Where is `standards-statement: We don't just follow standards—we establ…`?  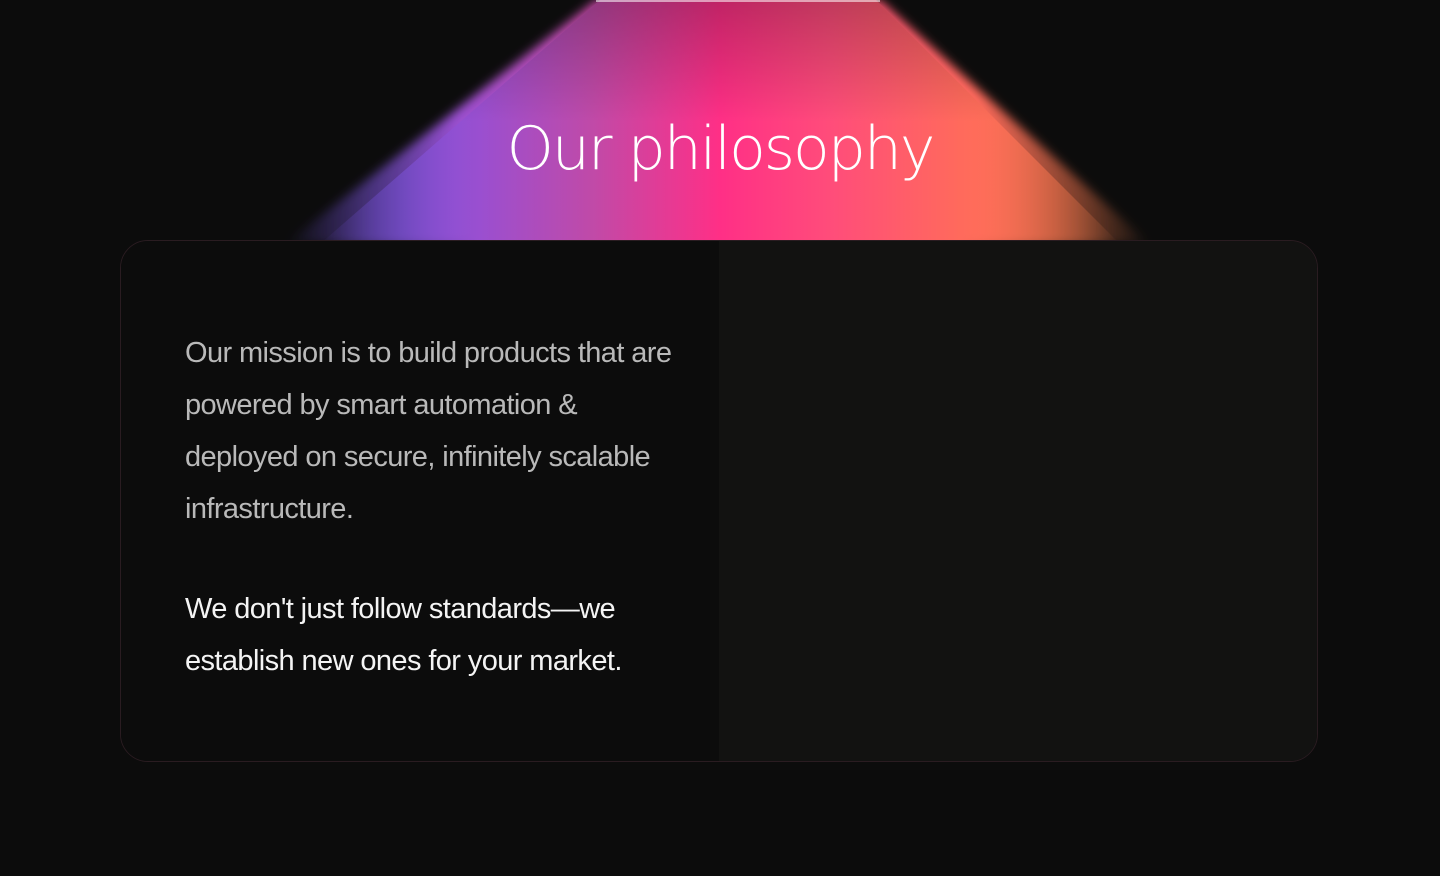 standards-statement: We don't just follow standards—we establ… is located at coordinates (403, 635).